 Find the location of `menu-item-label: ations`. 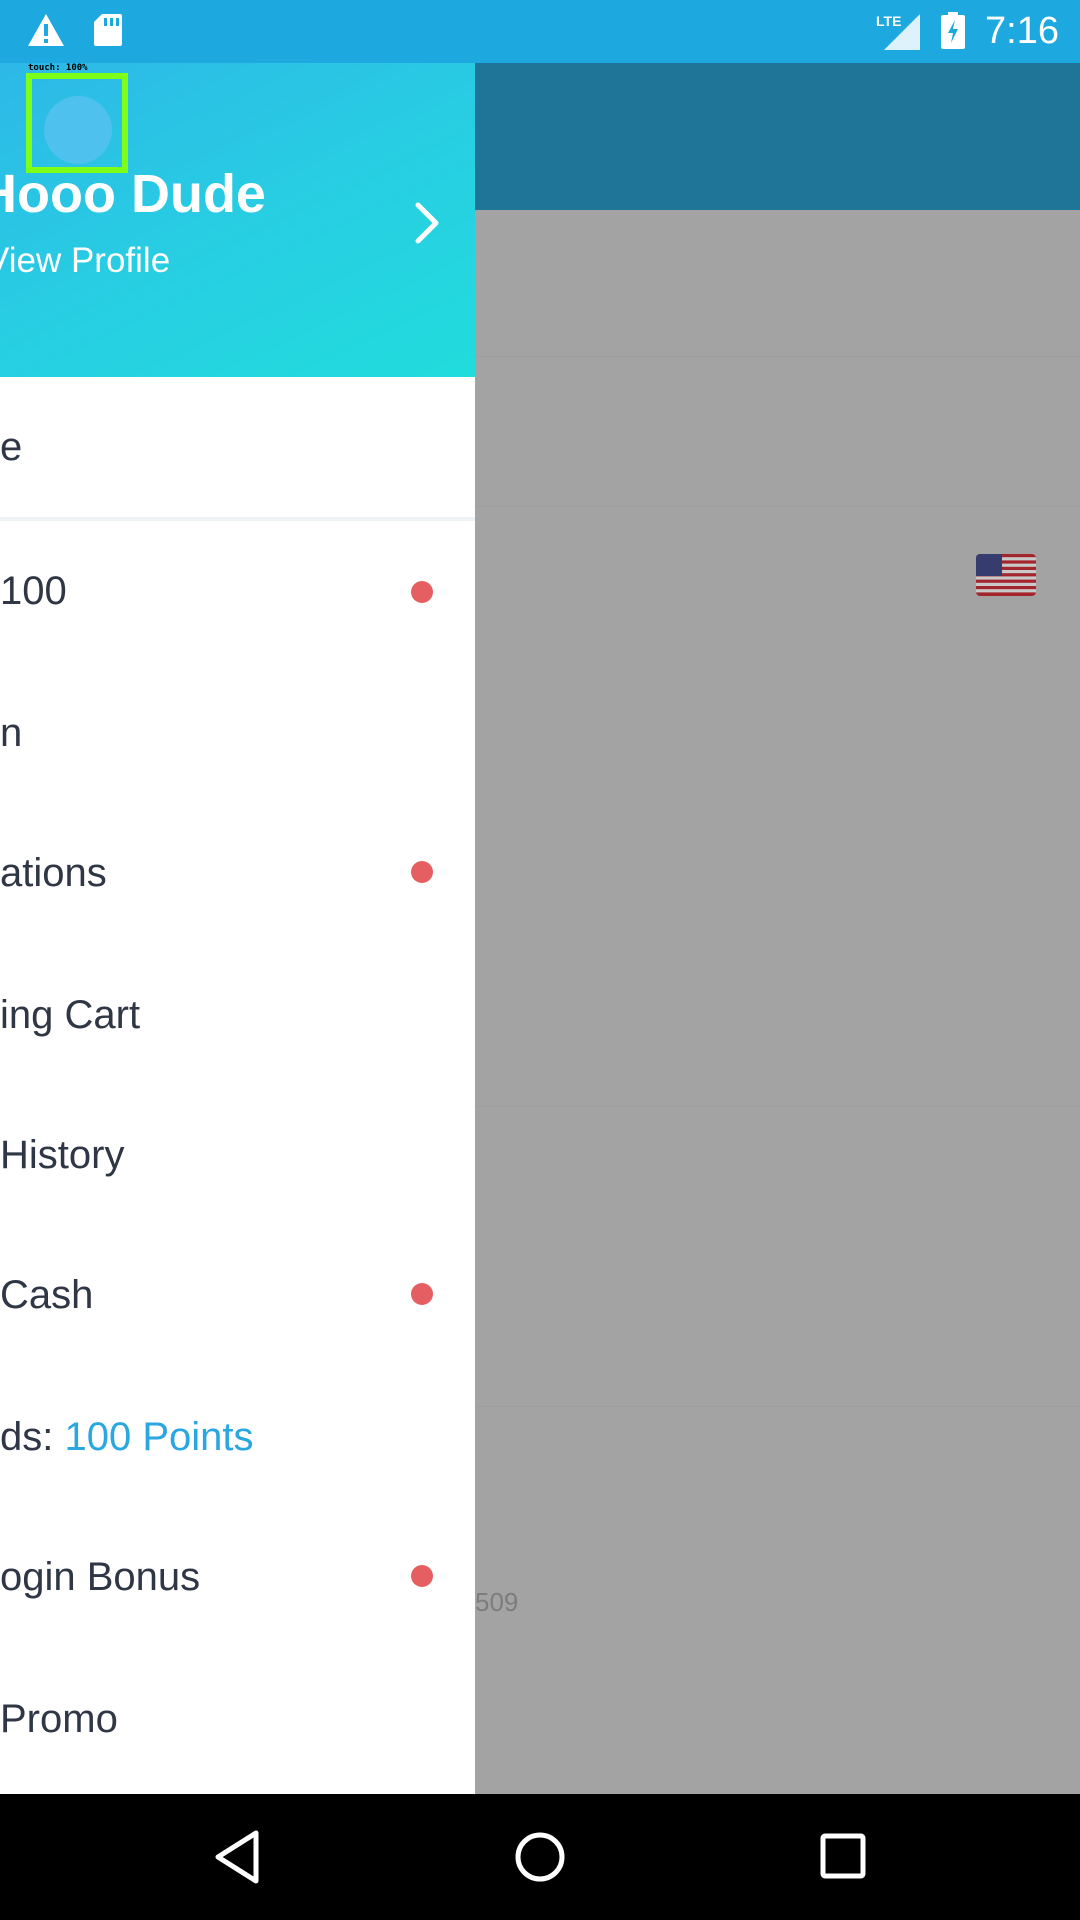

menu-item-label: ations is located at coordinates (53, 873).